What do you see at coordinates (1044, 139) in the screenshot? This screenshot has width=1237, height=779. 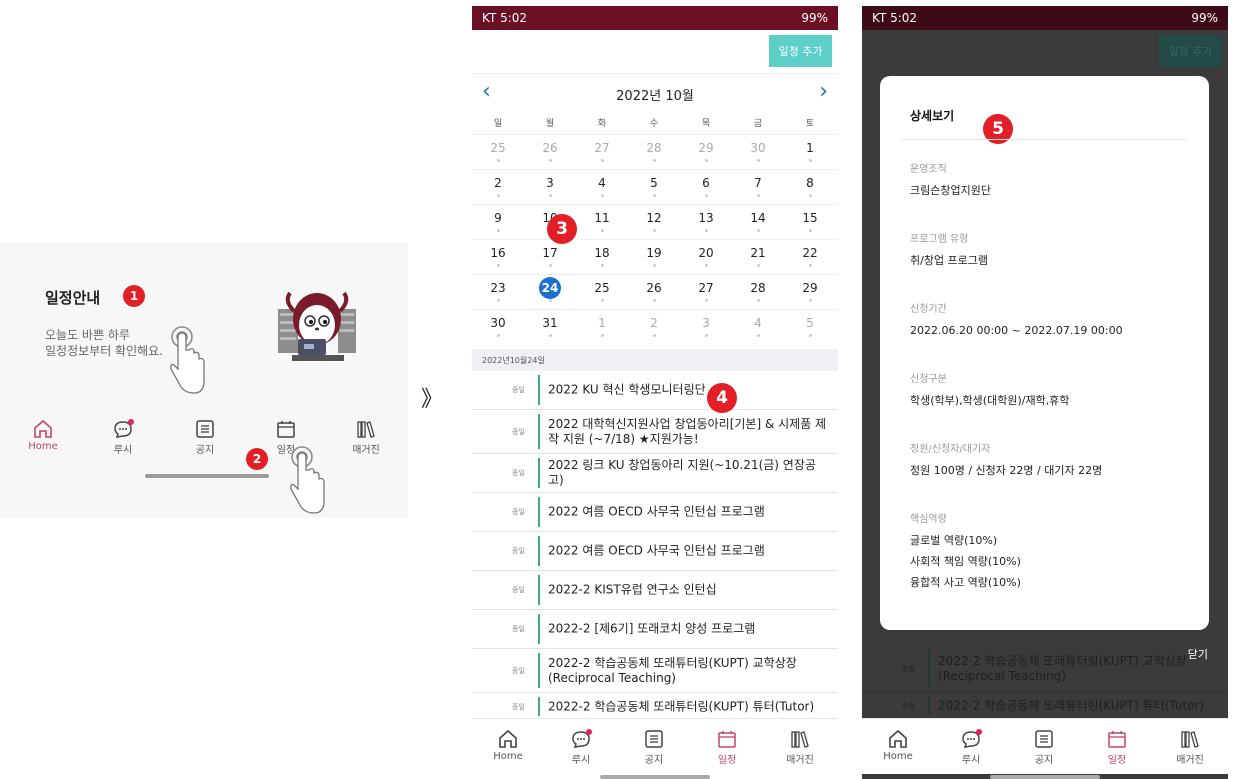 I see `modal-divider` at bounding box center [1044, 139].